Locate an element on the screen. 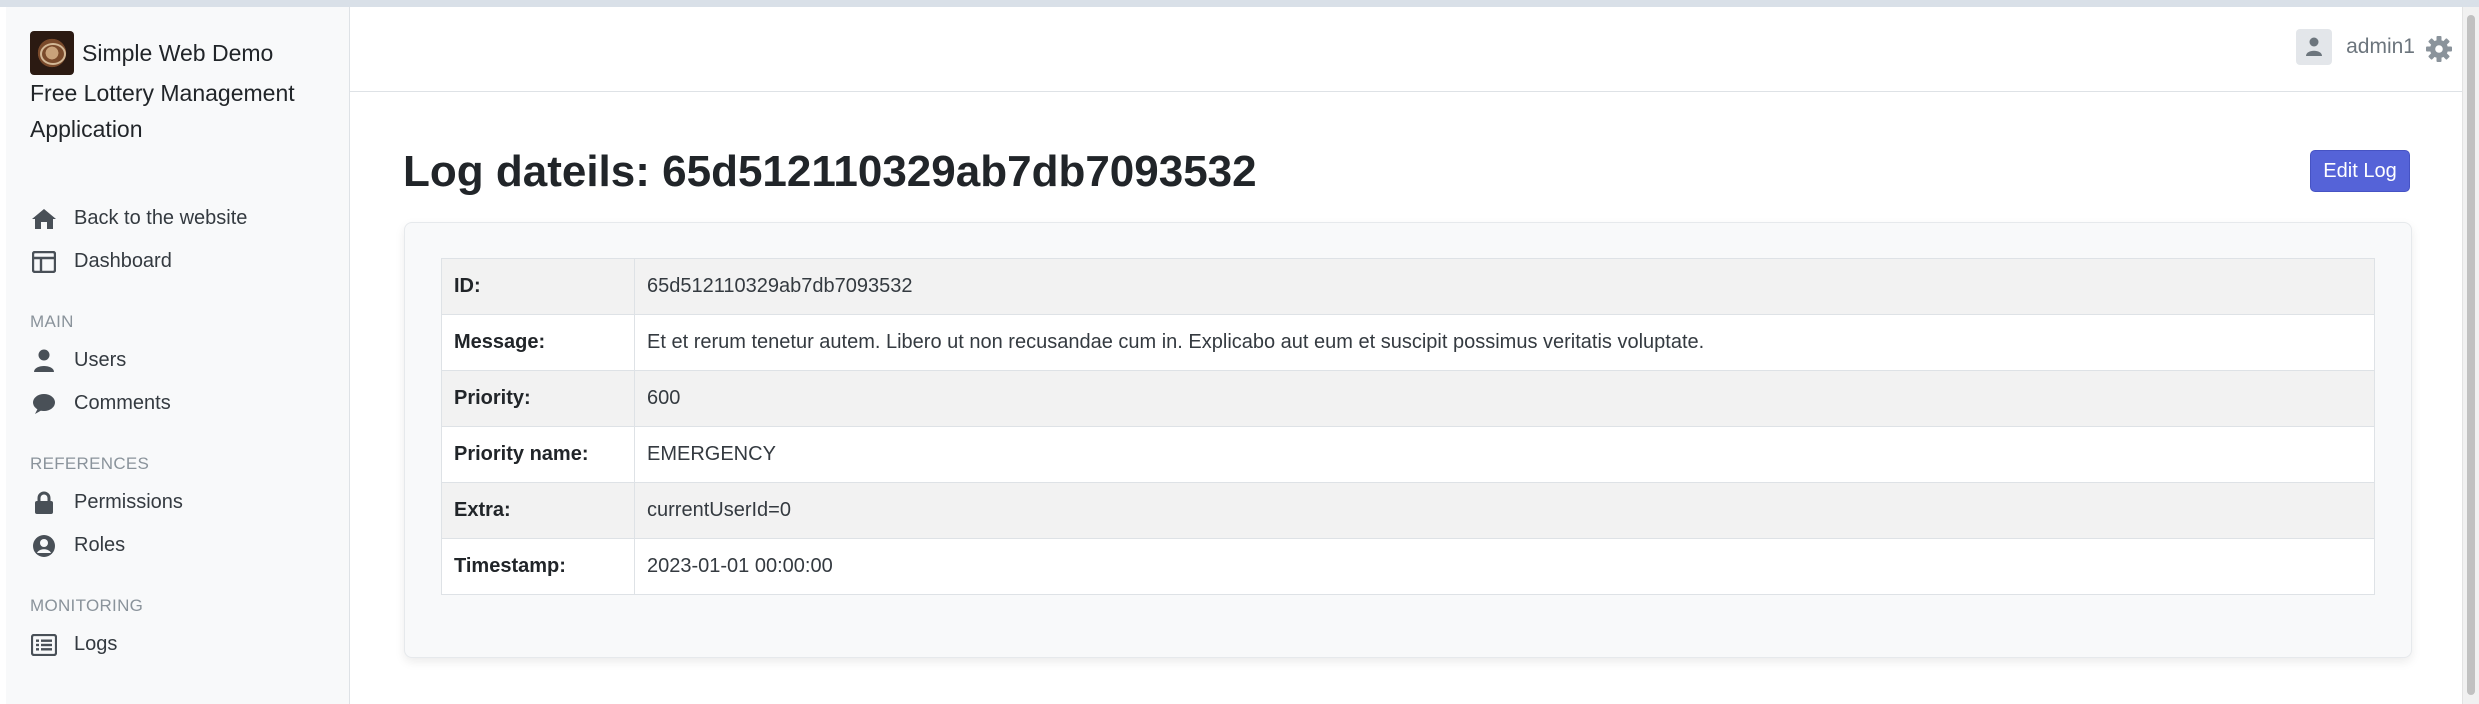 The image size is (2479, 704). sidebar-item-label: Comments is located at coordinates (122, 403).